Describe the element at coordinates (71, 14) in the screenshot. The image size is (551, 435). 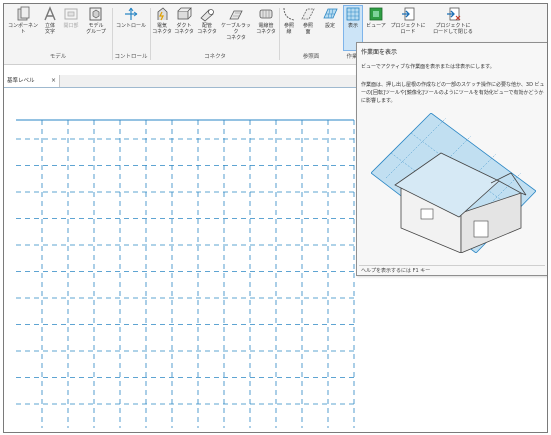
I see `opening-icon` at that location.